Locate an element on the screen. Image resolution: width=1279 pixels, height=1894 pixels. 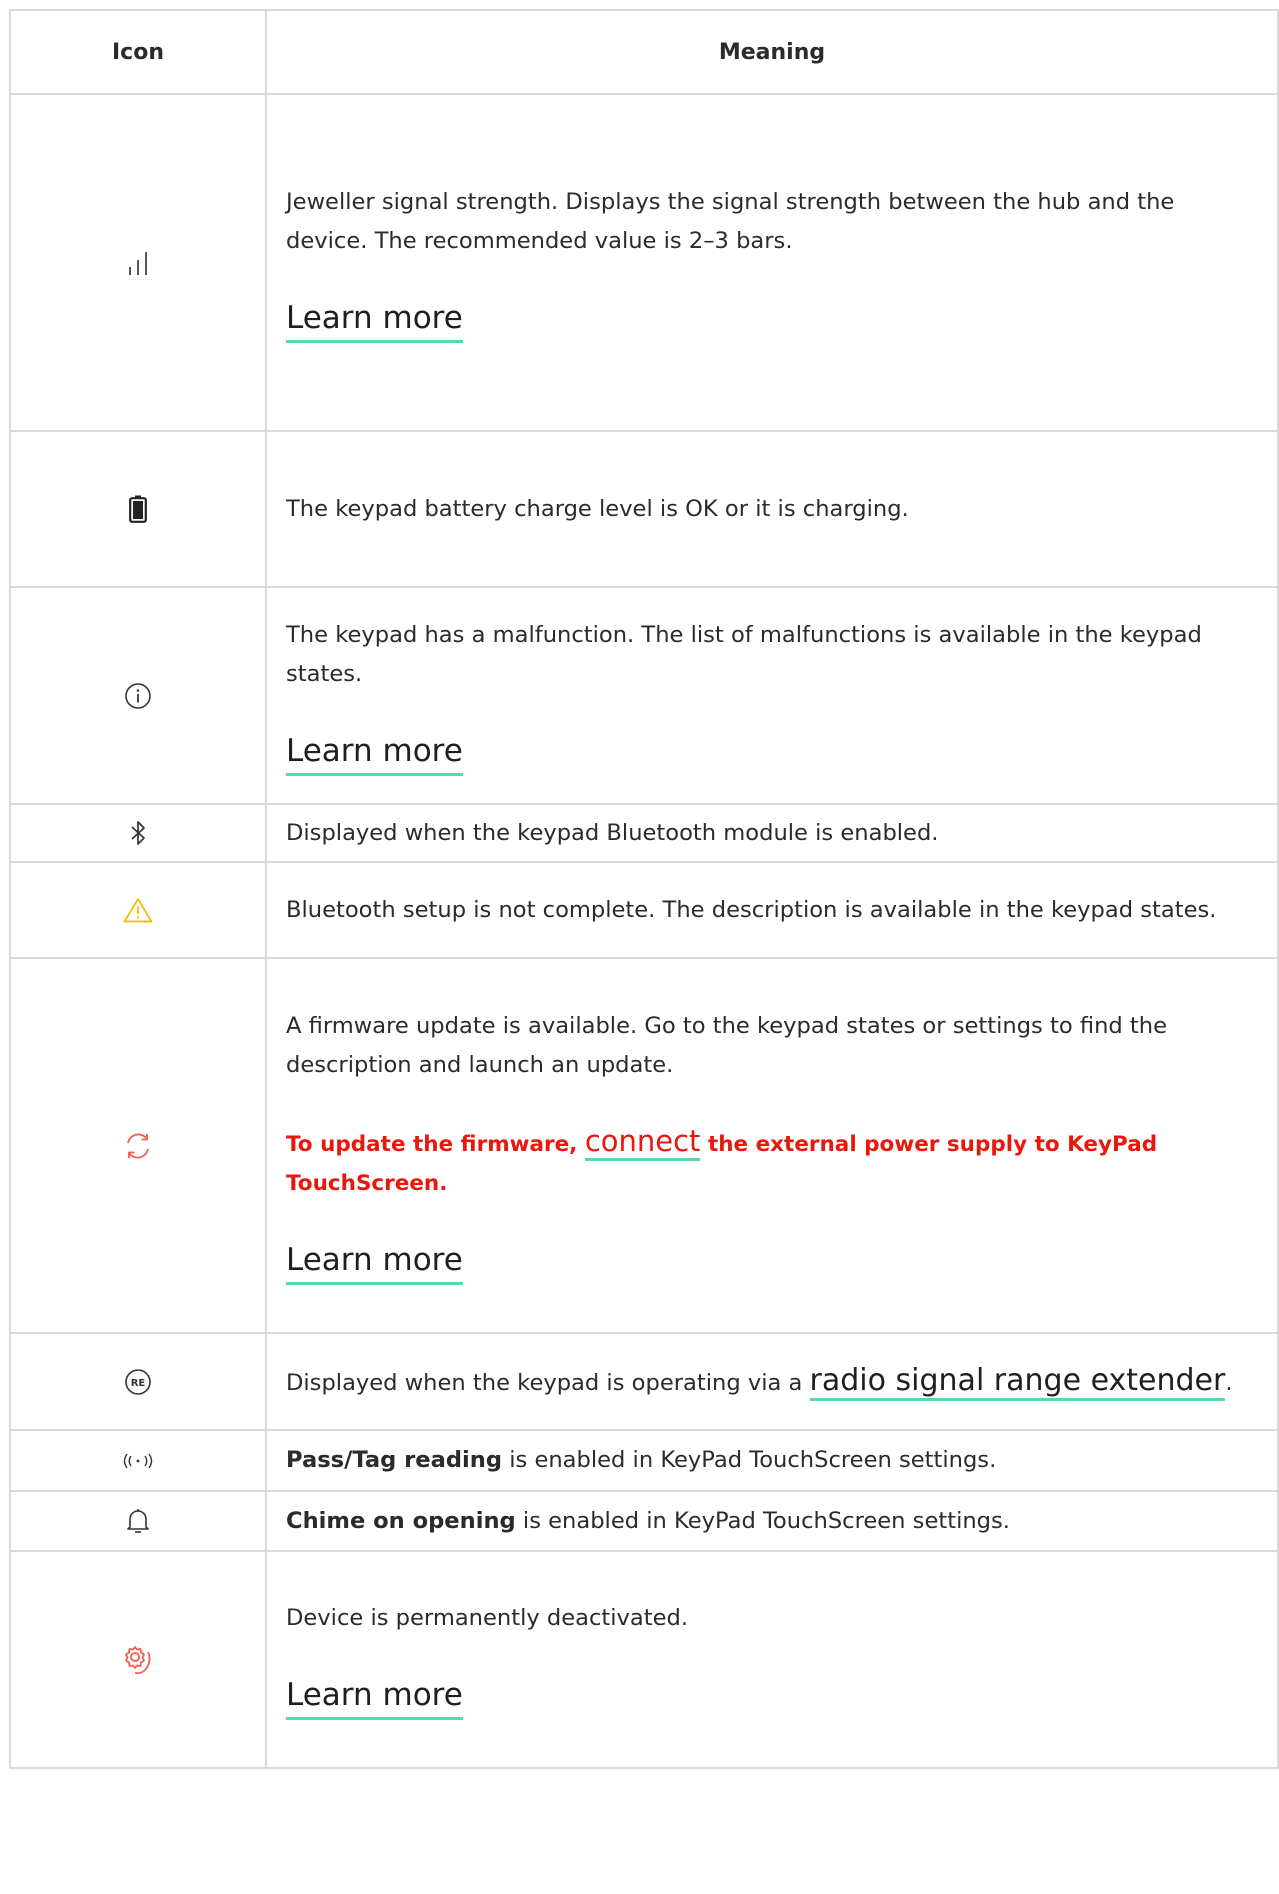
table-header-row: Icon Meaning is located at coordinates (644, 52).